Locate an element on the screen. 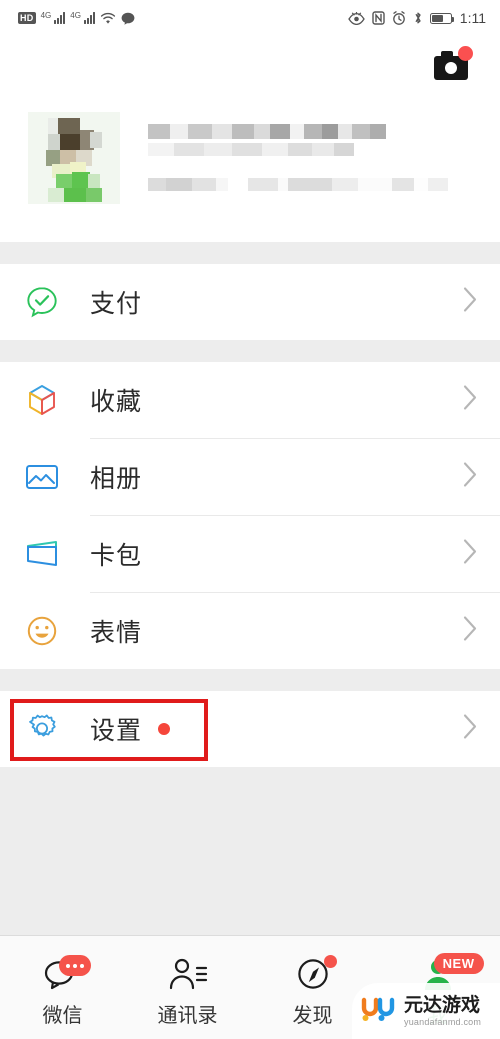  menu-item-label: 卡包 is located at coordinates (116, 555).